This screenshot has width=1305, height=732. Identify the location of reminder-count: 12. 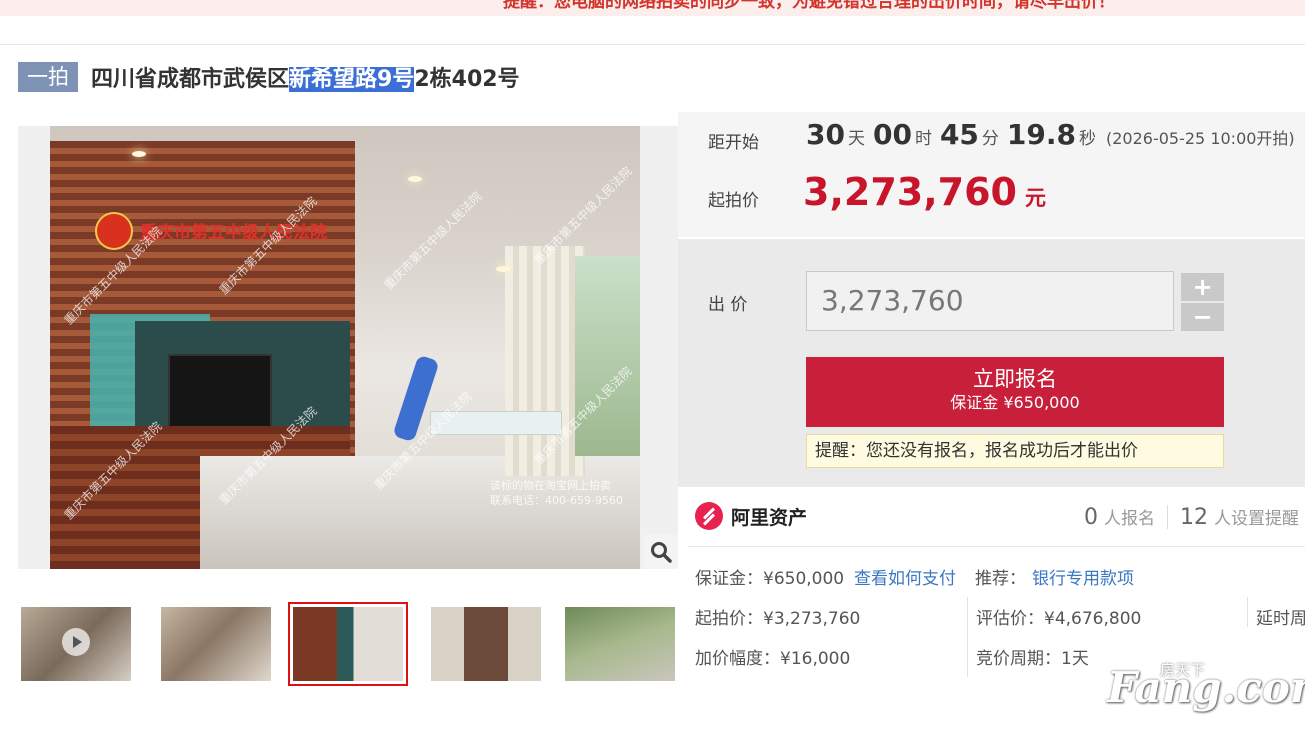
(1194, 517).